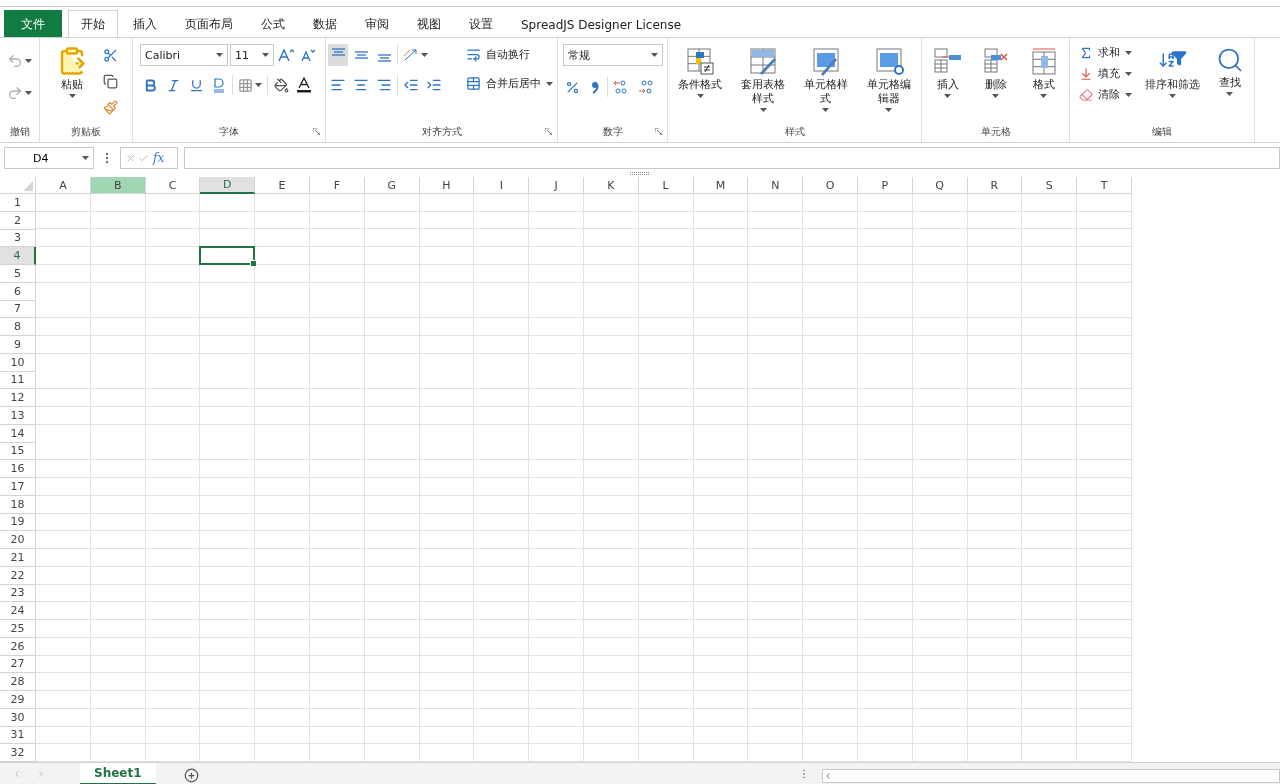 The image size is (1280, 784). What do you see at coordinates (63, 185) in the screenshot?
I see `column-header: A` at bounding box center [63, 185].